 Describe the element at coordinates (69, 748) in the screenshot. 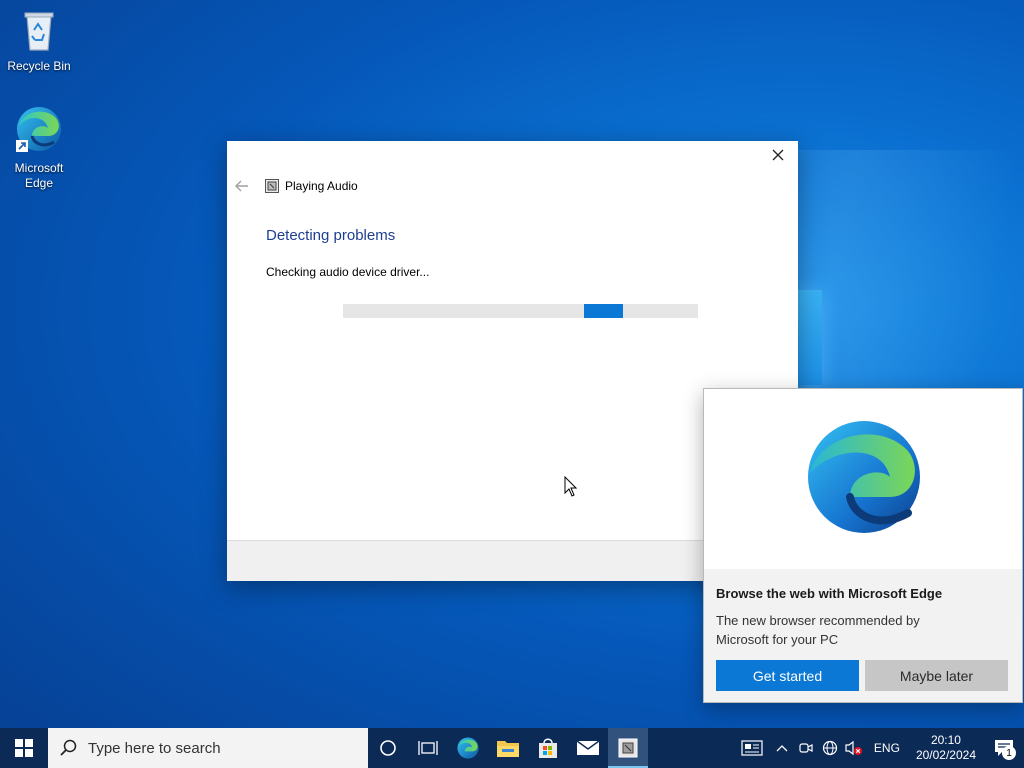

I see `search-icon` at that location.